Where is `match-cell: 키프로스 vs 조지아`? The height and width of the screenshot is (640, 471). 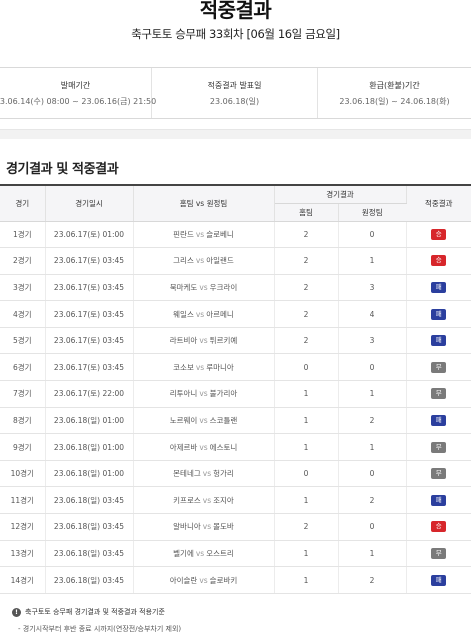
match-cell: 키프로스 vs 조지아 is located at coordinates (204, 500).